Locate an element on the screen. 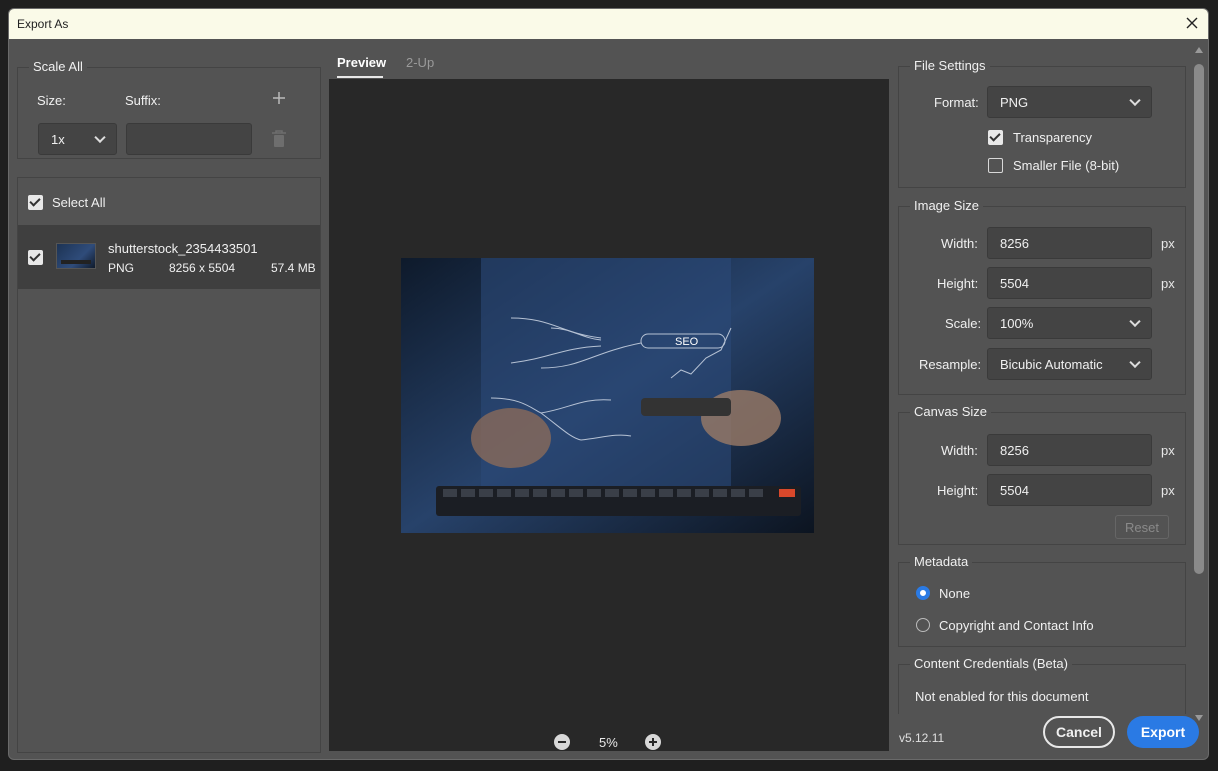  metadata-copyright-radio is located at coordinates (923, 625).